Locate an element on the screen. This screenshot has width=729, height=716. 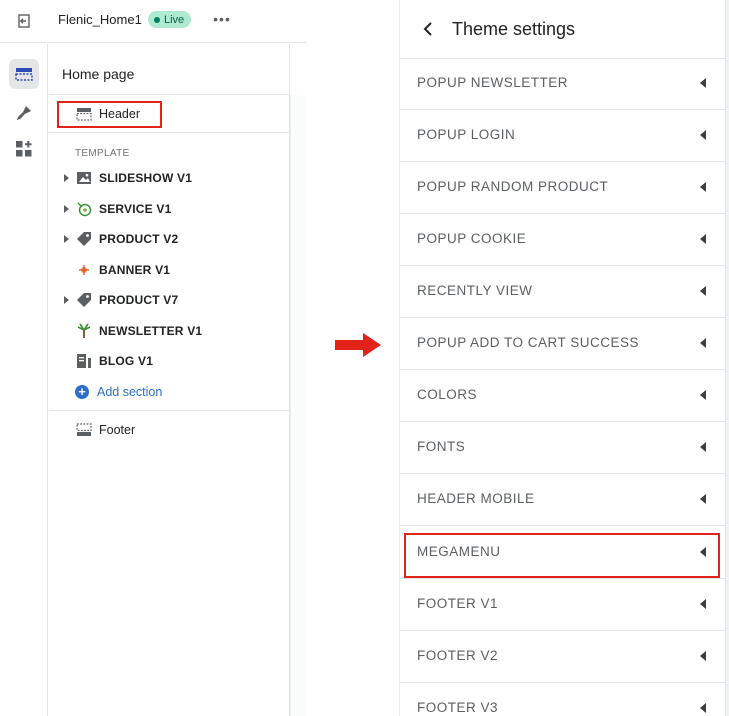
tree-item-label: SERVICE V1 is located at coordinates (135, 209).